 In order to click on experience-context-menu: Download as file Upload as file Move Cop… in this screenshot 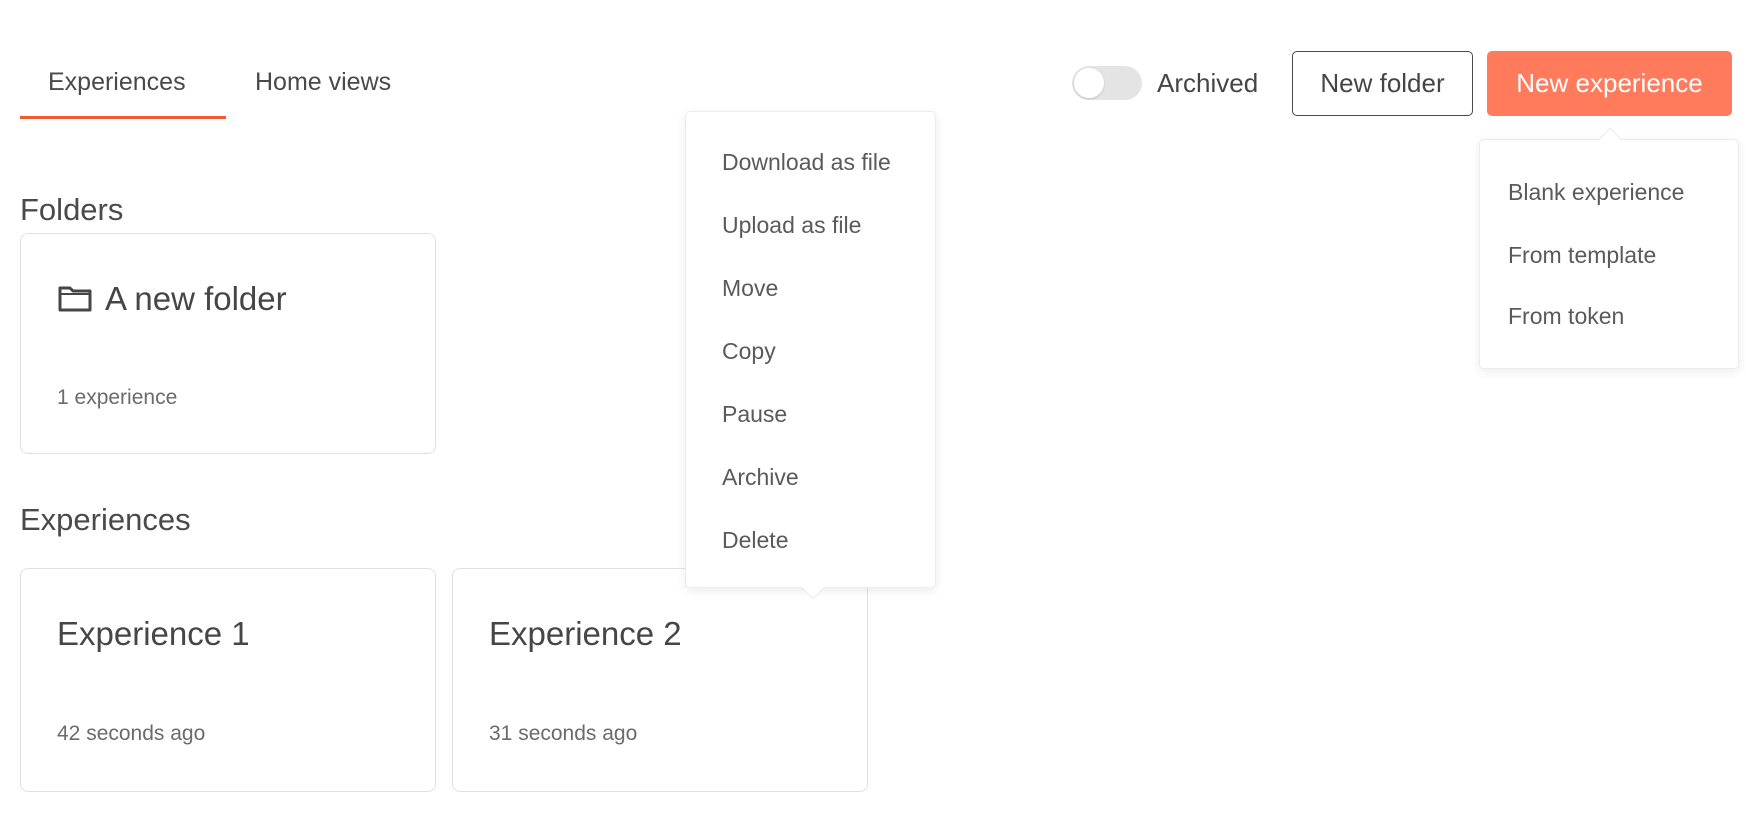, I will do `click(810, 355)`.